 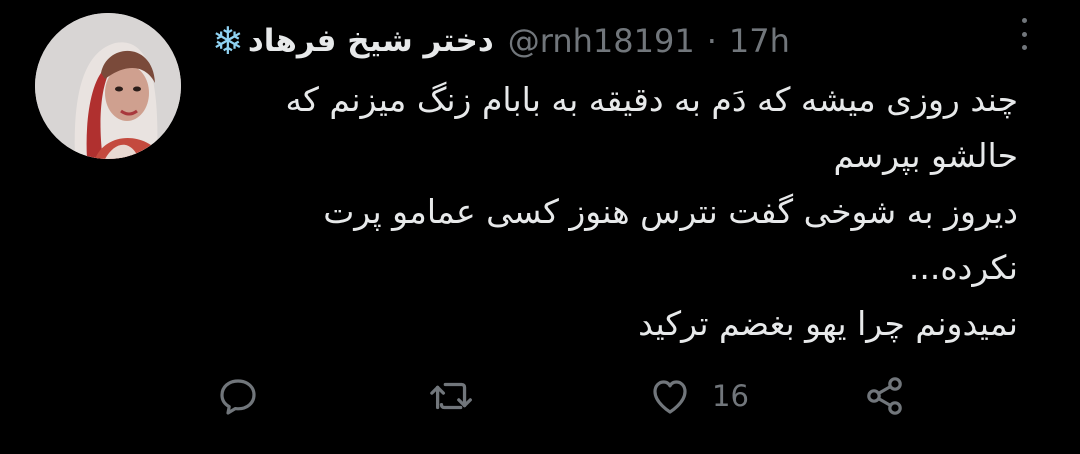 I want to click on tweet-text-line: نمیدونم چرا یهو بغضم ترکید, so click(x=828, y=323).